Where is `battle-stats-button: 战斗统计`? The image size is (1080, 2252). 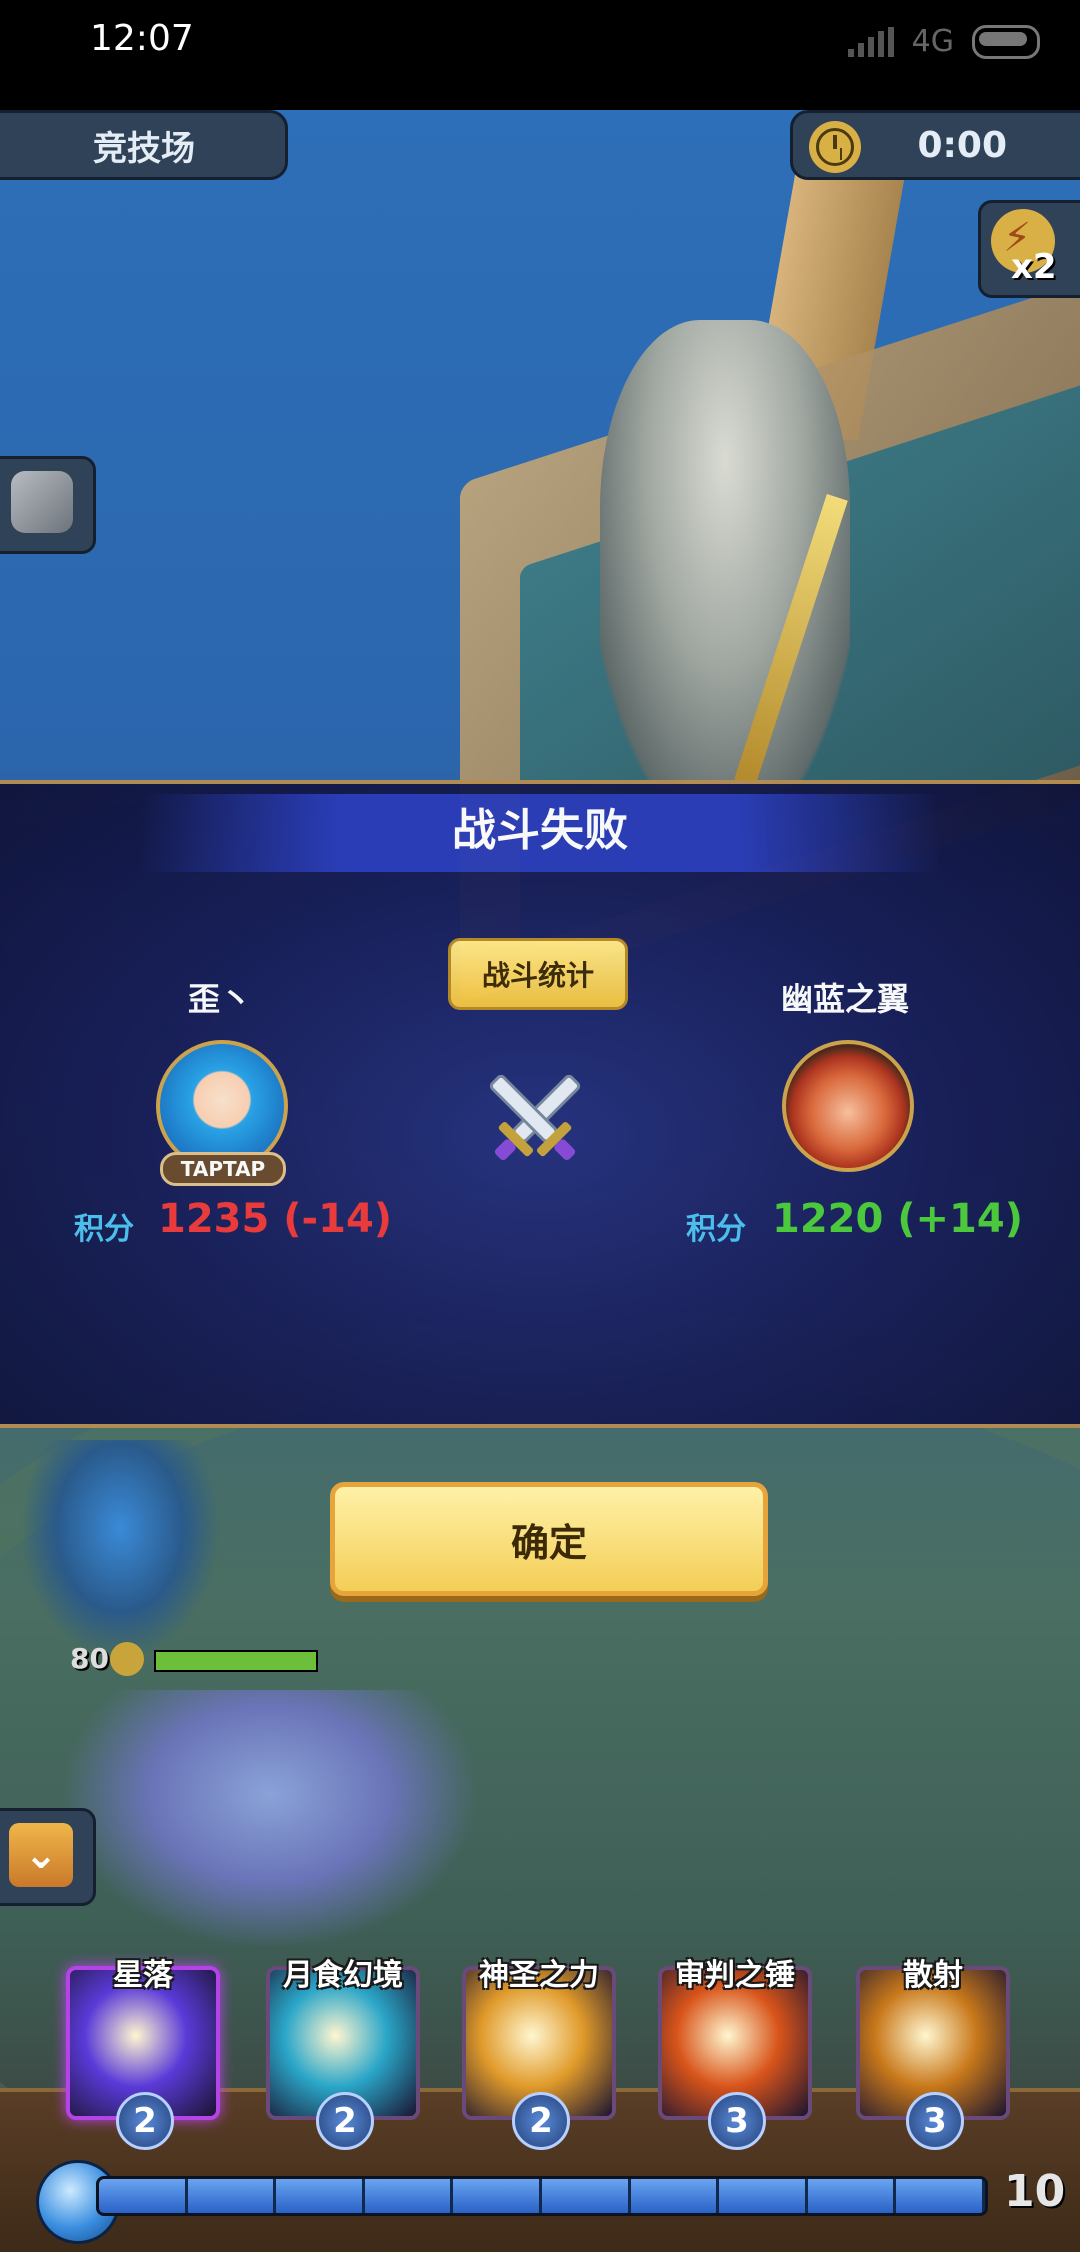 battle-stats-button: 战斗统计 is located at coordinates (538, 974).